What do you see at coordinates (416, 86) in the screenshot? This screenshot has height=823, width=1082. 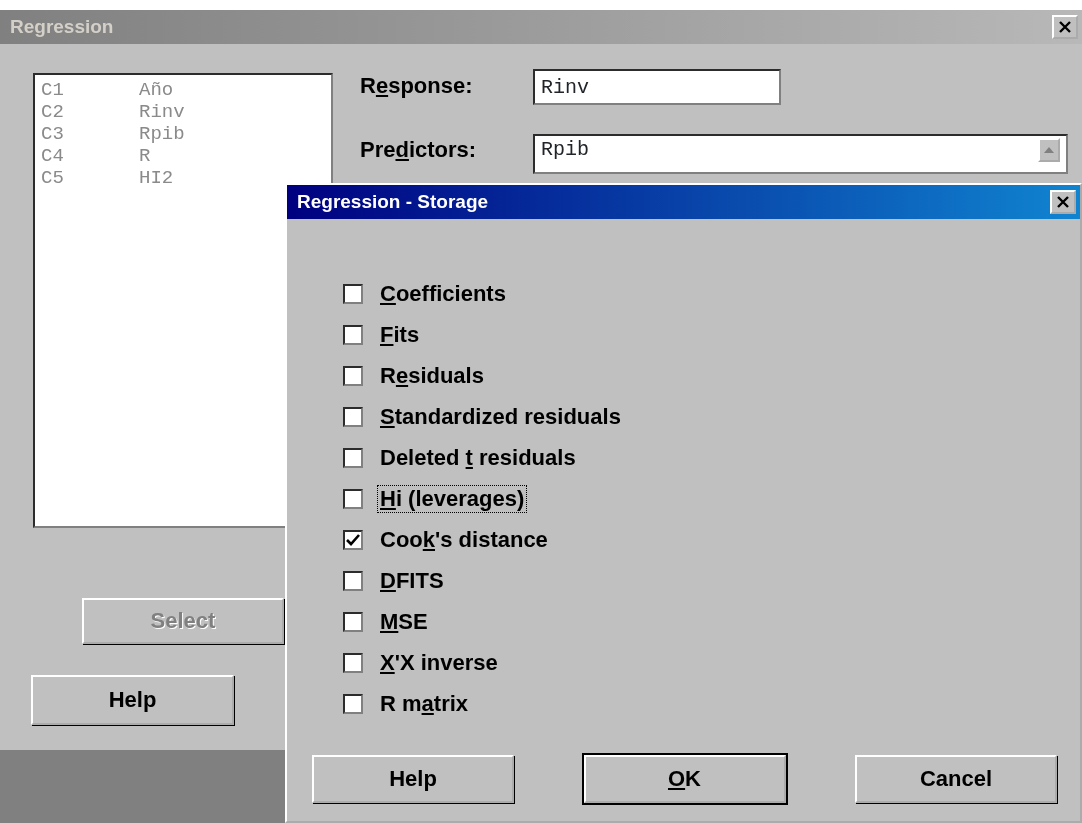 I see `field-label: Response:` at bounding box center [416, 86].